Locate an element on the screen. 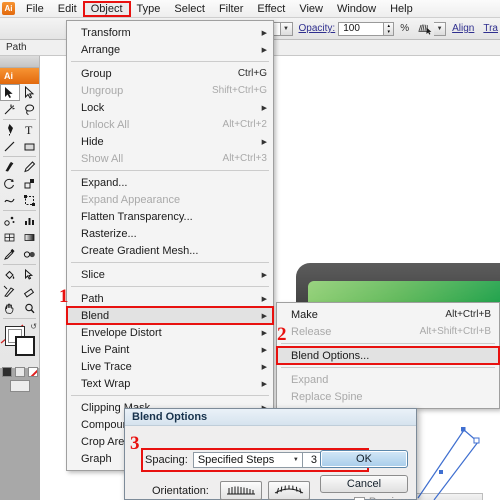  app-logo-icon: Ai is located at coordinates (8, 8).